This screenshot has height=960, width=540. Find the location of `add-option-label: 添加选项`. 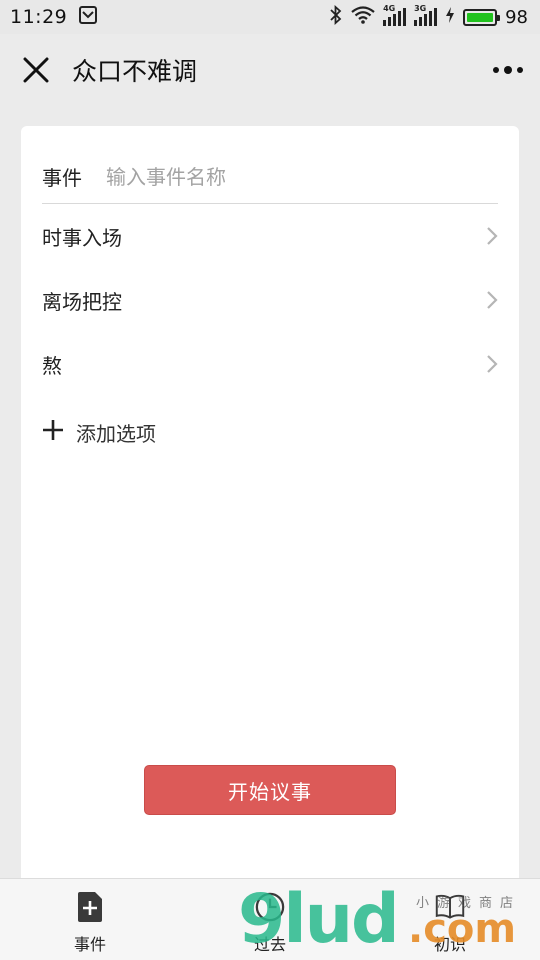

add-option-label: 添加选项 is located at coordinates (116, 433).